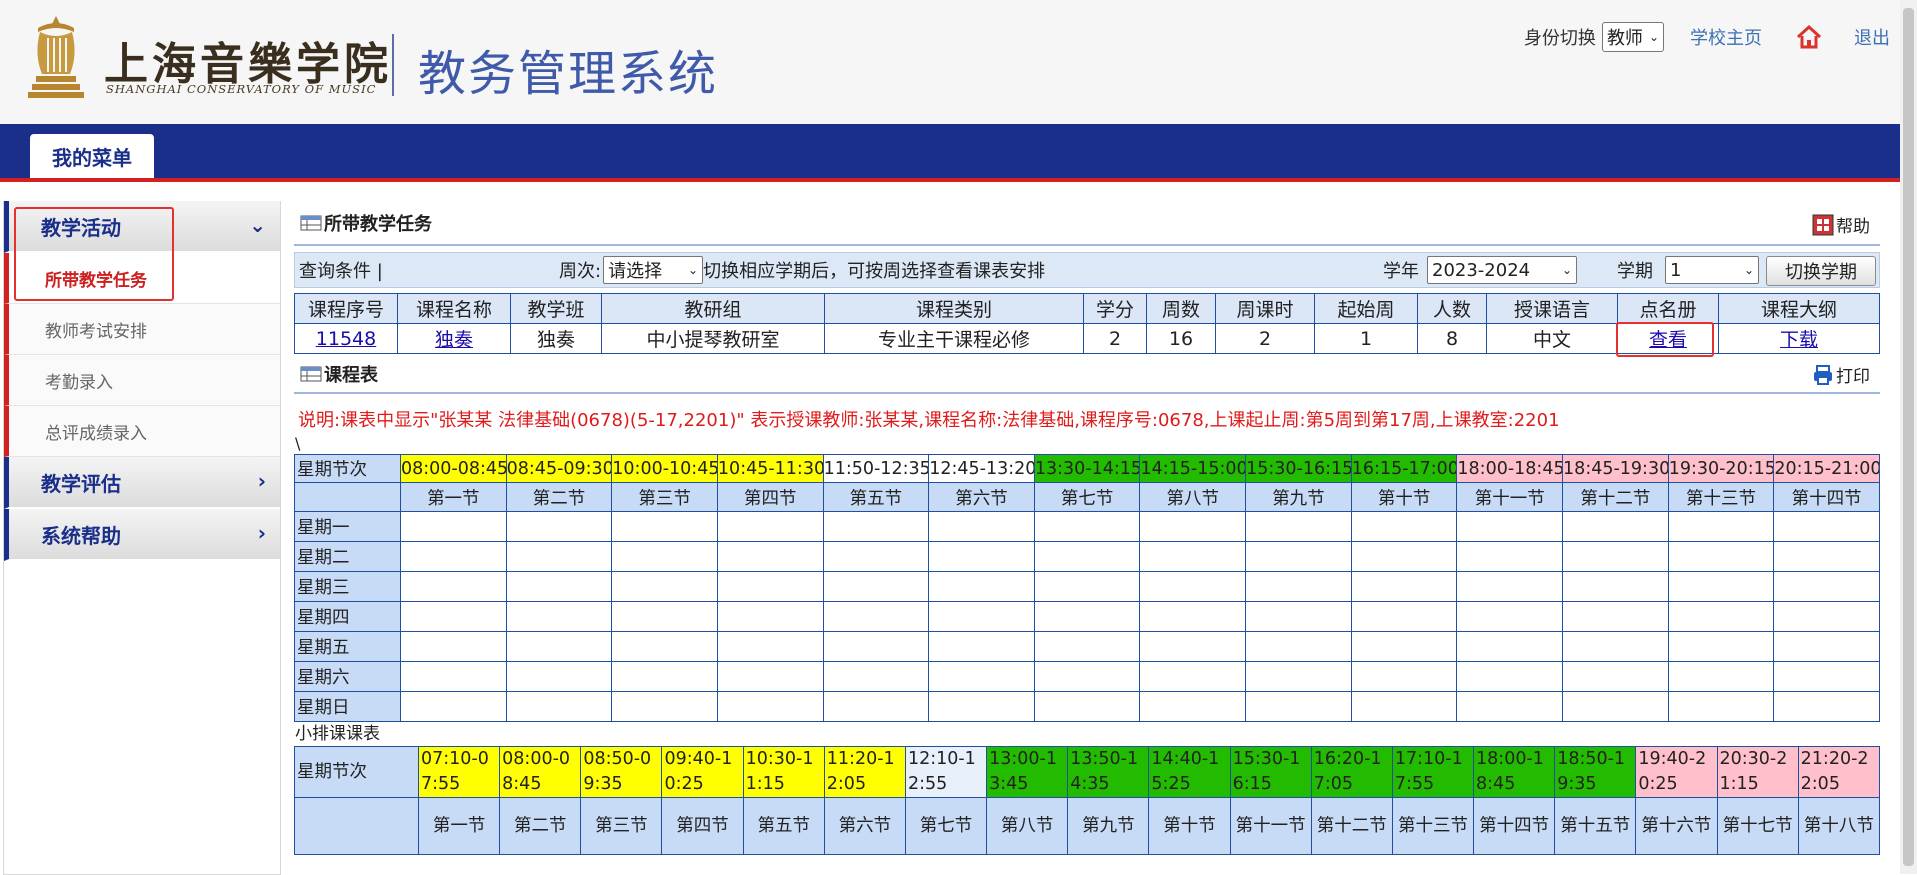 This screenshot has width=1917, height=875. I want to click on vertical-scrollbar, so click(1908, 437).